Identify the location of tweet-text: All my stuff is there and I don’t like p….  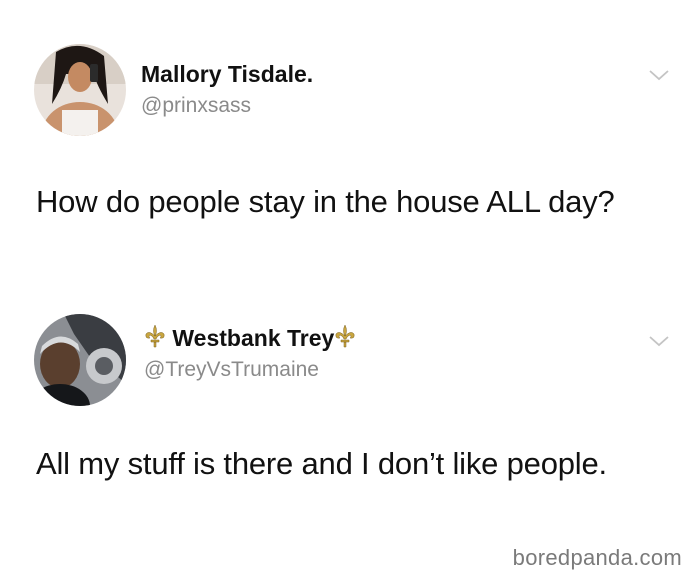
(321, 463).